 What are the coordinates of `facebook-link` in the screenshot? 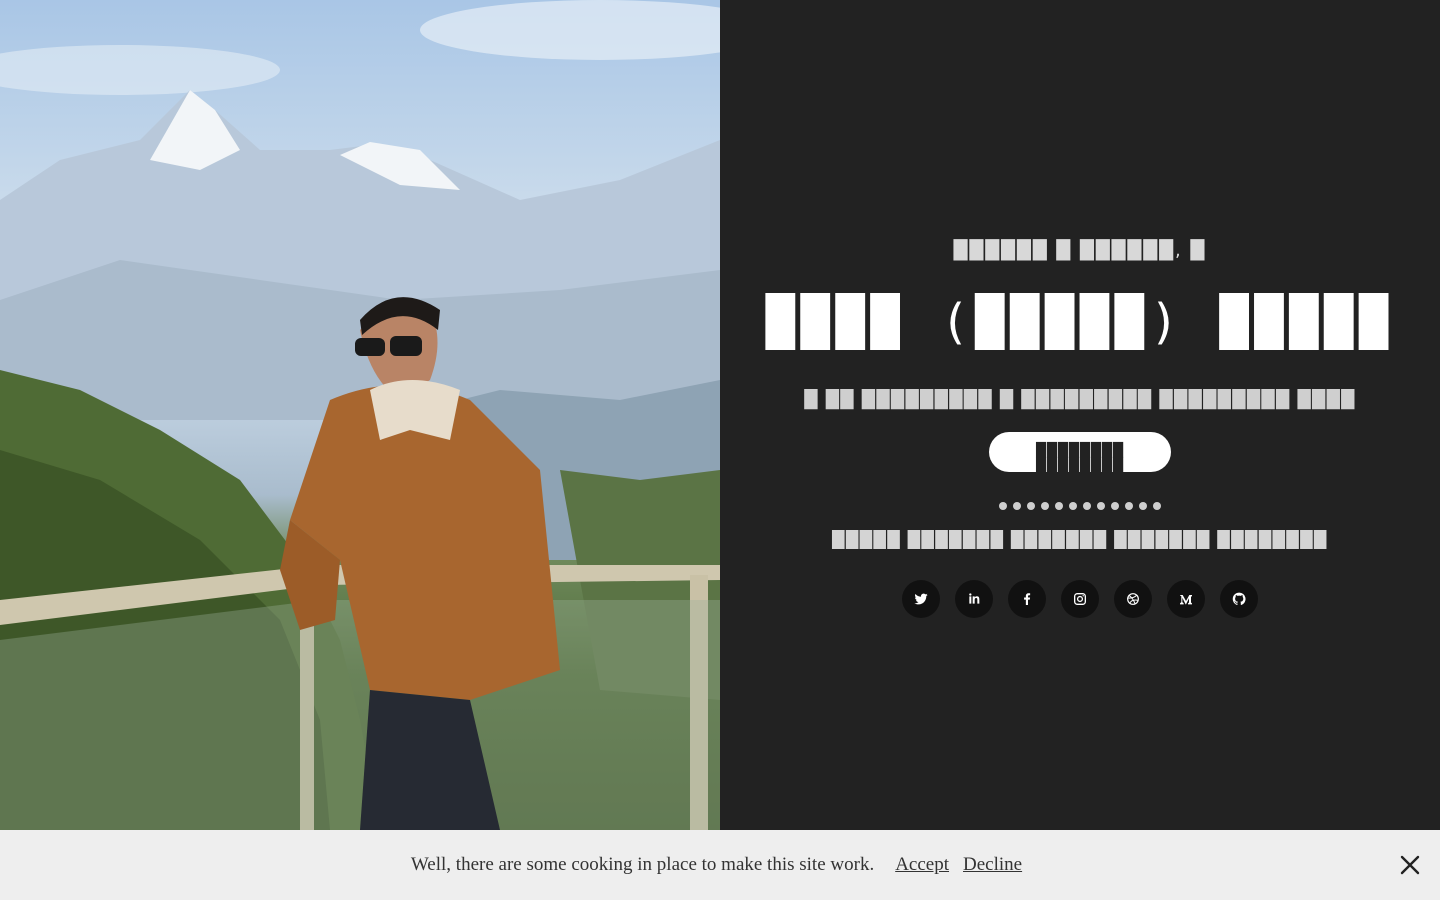 It's located at (1027, 599).